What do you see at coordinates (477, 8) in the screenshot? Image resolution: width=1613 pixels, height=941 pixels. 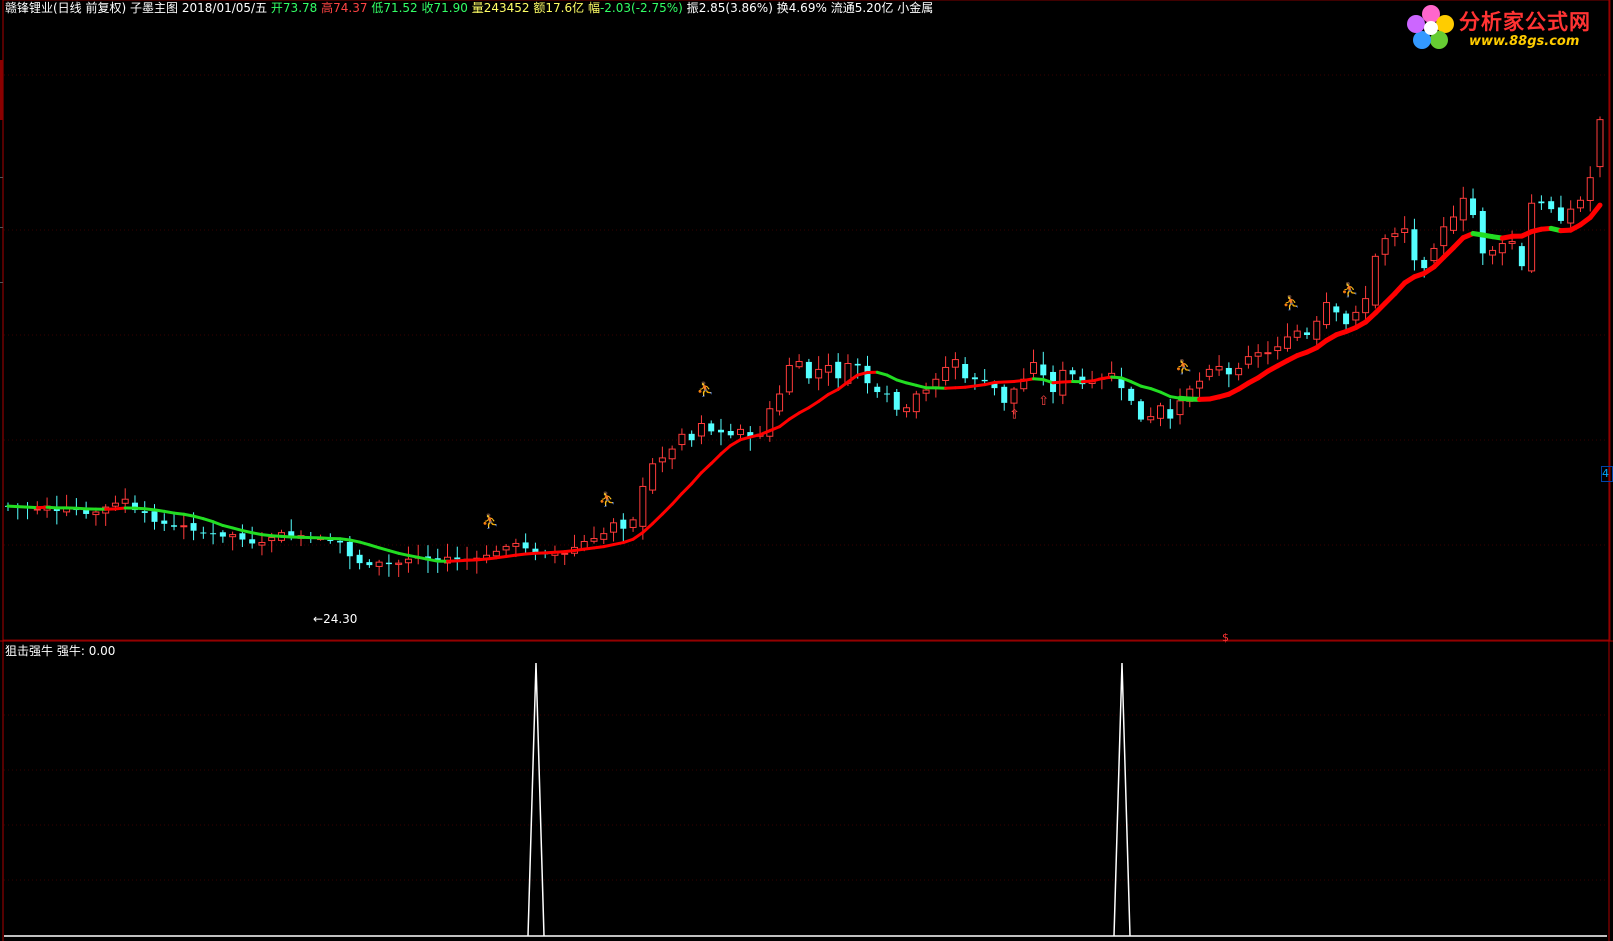 I see `volume-label: 量` at bounding box center [477, 8].